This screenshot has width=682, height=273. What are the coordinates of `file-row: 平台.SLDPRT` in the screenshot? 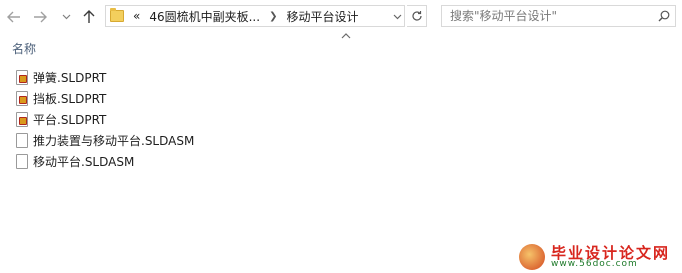 It's located at (105, 119).